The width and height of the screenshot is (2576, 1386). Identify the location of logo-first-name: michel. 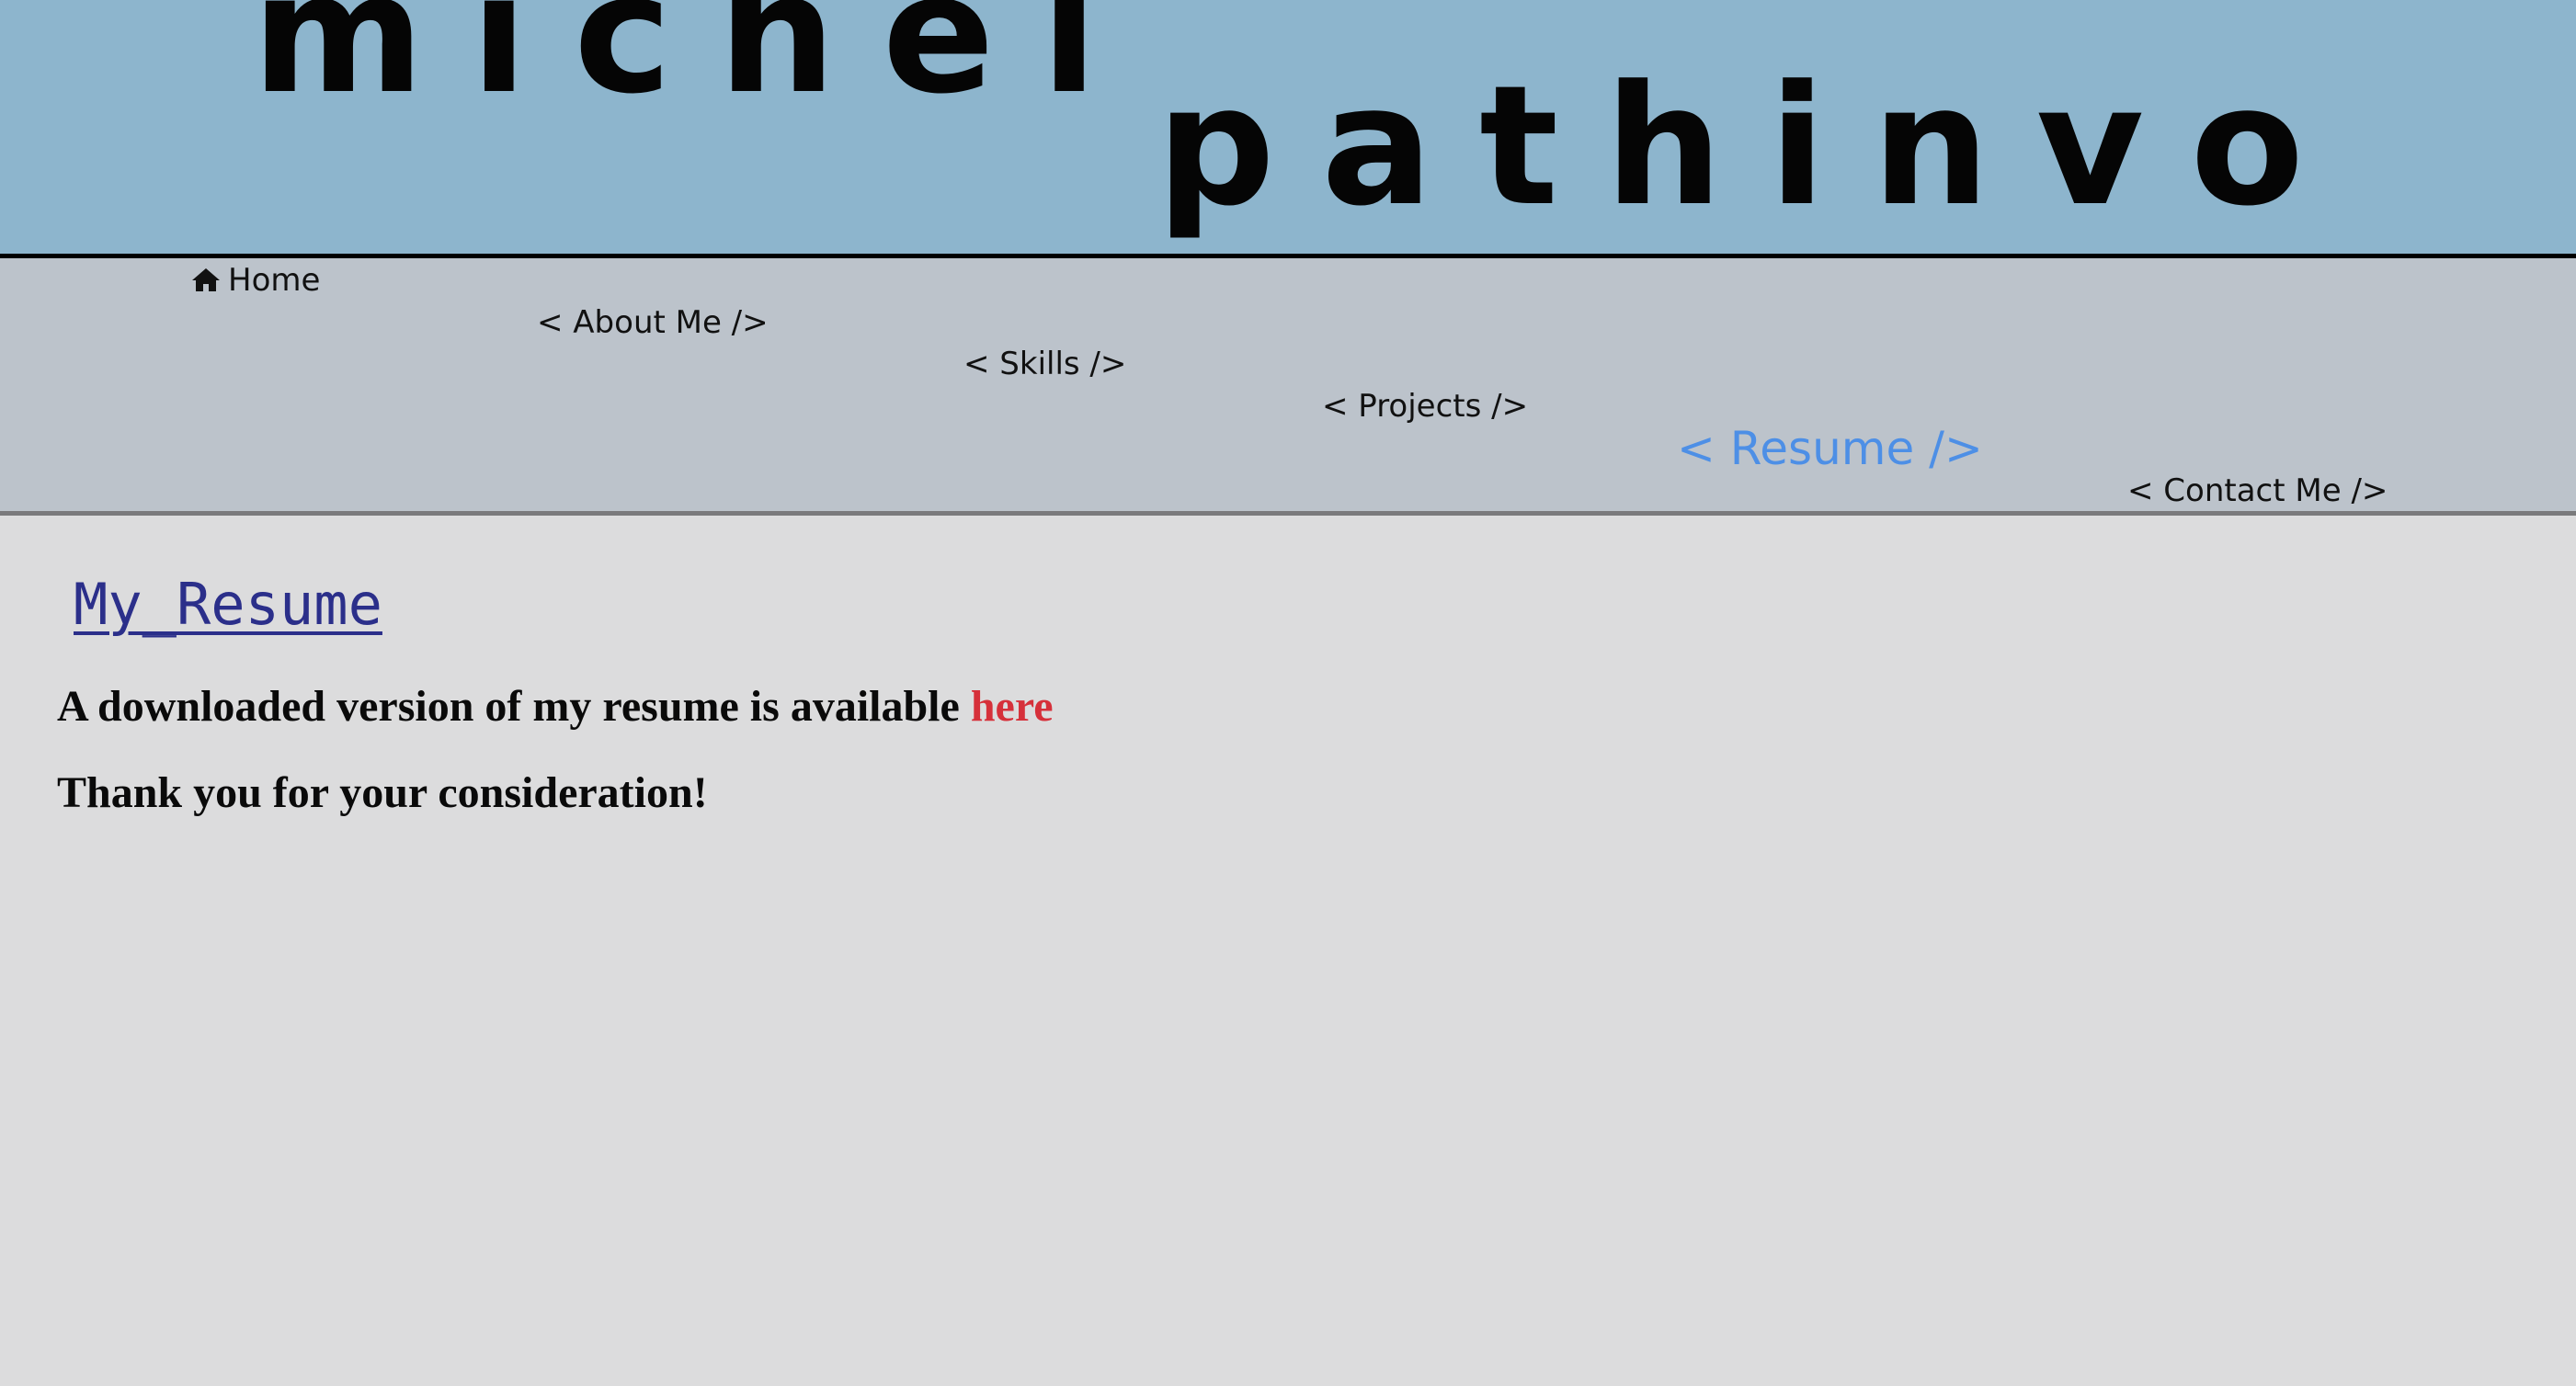
(698, 66).